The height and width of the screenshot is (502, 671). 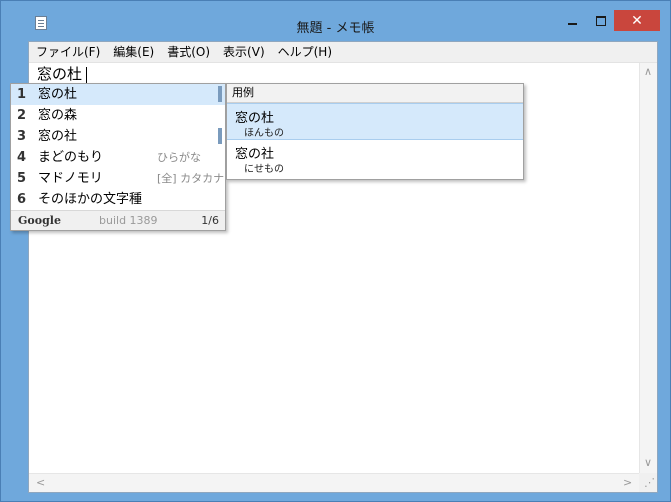 I want to click on scroll-down-icon: ∨, so click(x=648, y=462).